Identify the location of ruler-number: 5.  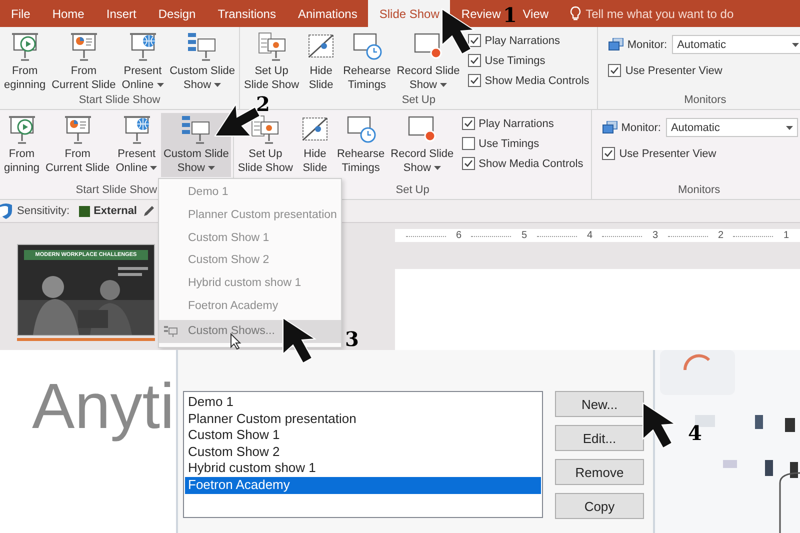
(524, 235).